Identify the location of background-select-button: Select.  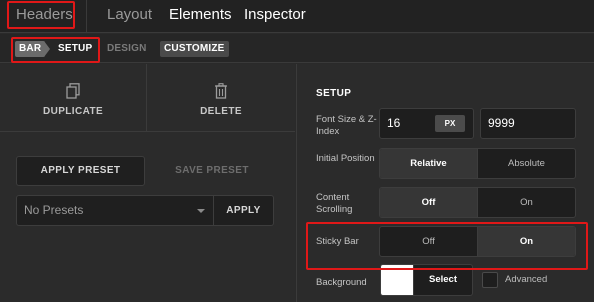
(443, 280).